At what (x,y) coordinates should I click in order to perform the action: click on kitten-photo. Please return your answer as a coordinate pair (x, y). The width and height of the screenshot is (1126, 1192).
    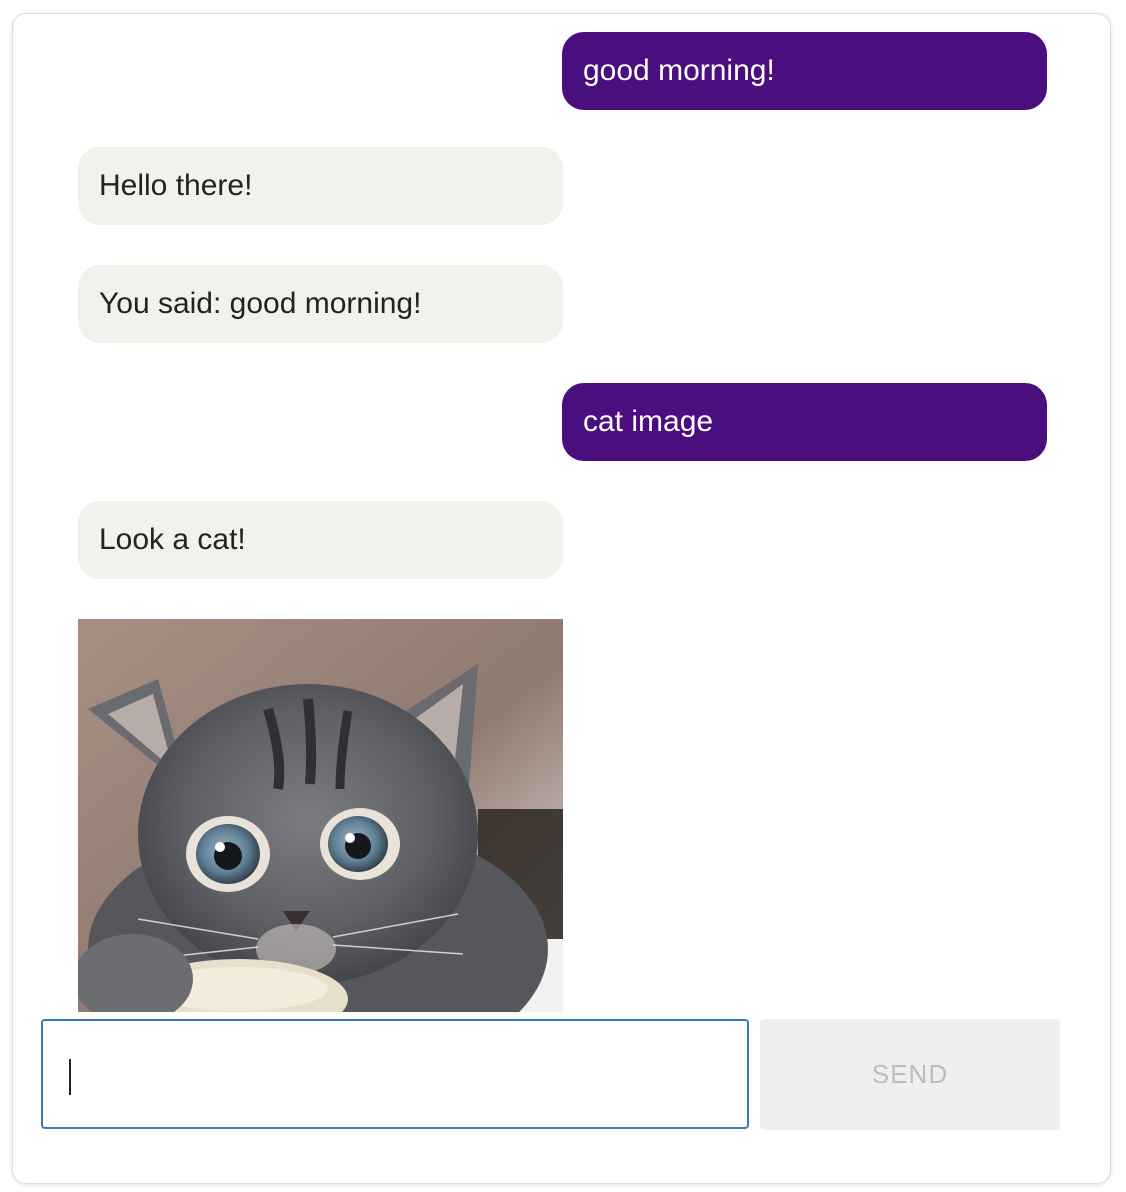
    Looking at the image, I should click on (320, 815).